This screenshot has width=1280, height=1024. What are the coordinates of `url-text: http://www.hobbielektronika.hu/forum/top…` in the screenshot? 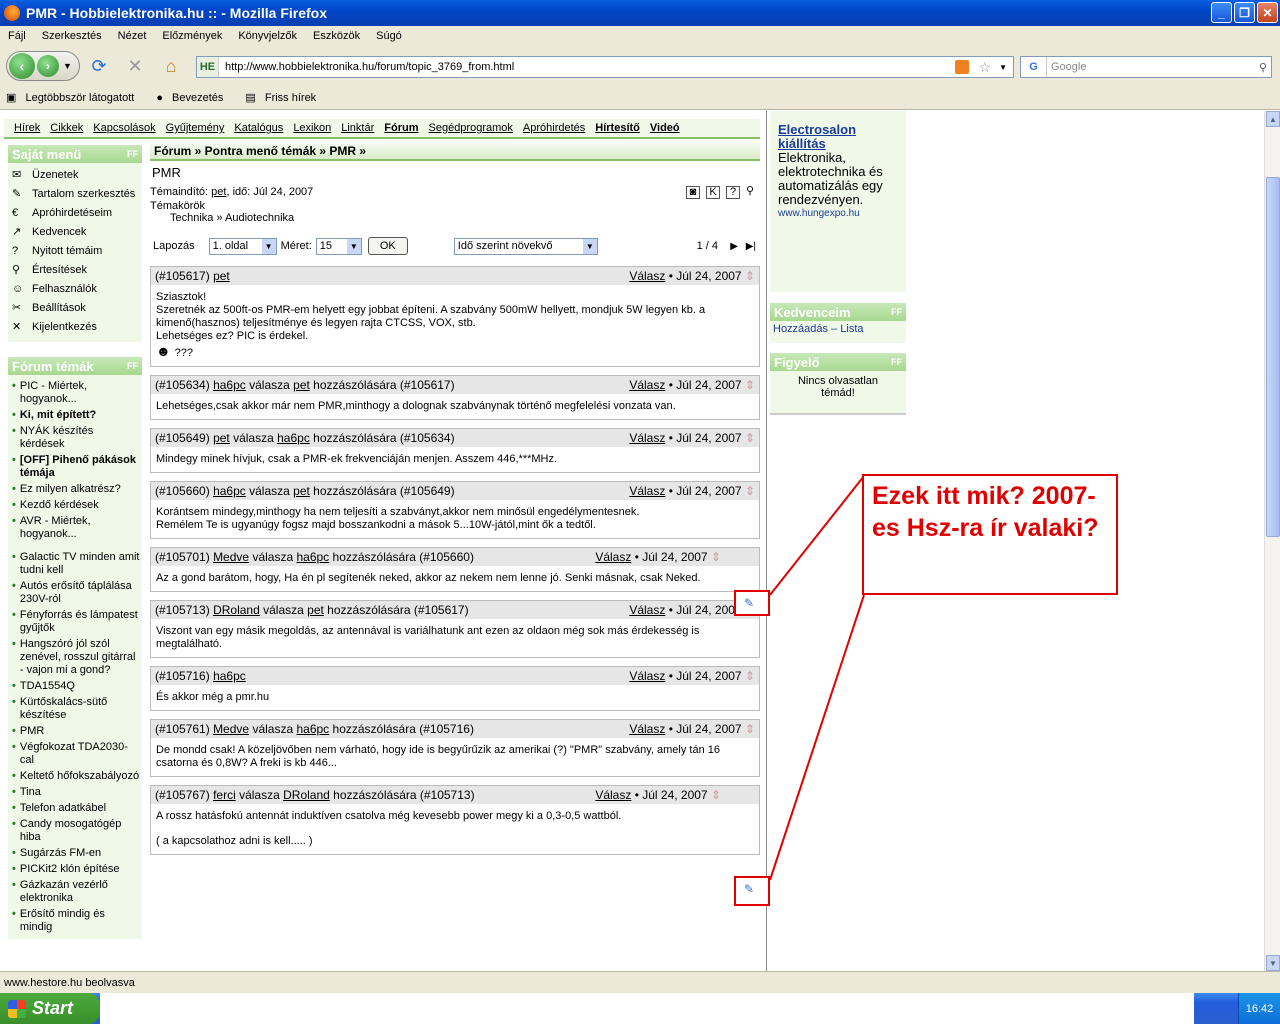 It's located at (369, 67).